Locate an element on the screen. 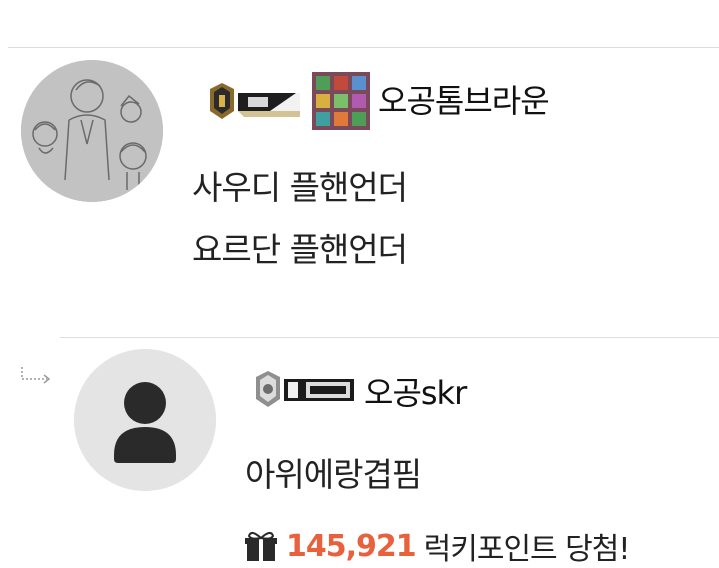  lucky-point-banner: 145,921 럭키포인트 당첨! is located at coordinates (437, 546).